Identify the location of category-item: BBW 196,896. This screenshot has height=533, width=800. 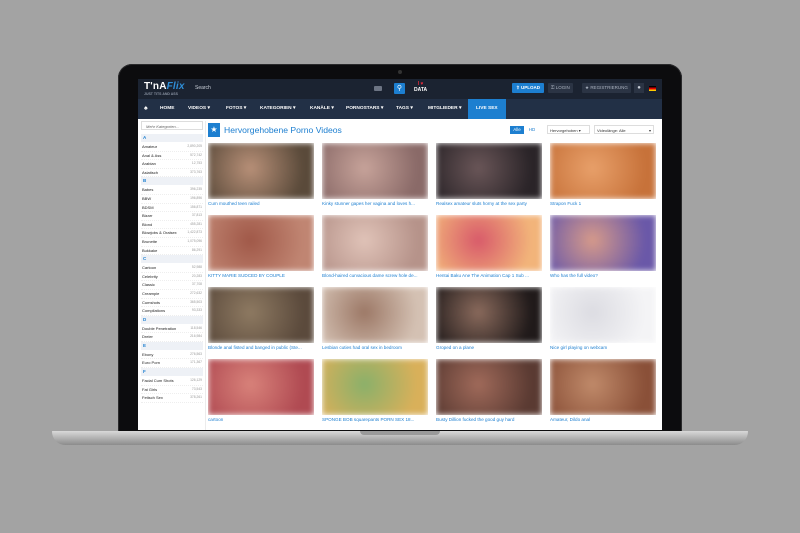
(172, 199).